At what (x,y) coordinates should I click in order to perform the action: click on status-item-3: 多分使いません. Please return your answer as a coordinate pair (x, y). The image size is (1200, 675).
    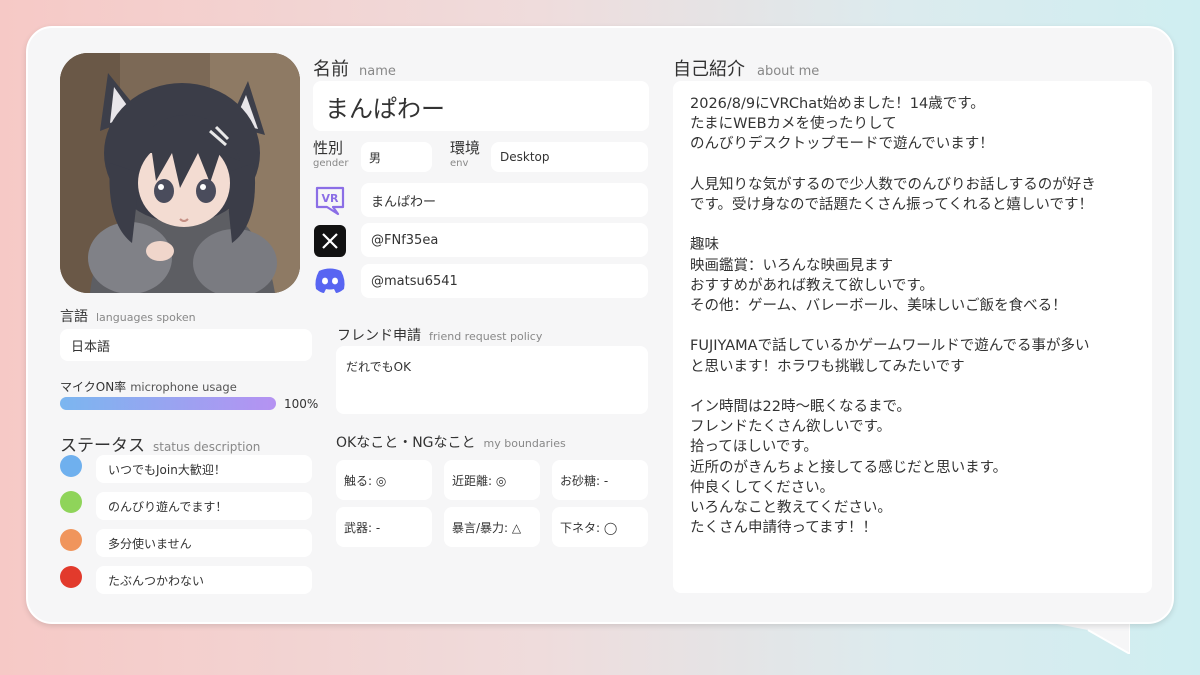
    Looking at the image, I should click on (204, 543).